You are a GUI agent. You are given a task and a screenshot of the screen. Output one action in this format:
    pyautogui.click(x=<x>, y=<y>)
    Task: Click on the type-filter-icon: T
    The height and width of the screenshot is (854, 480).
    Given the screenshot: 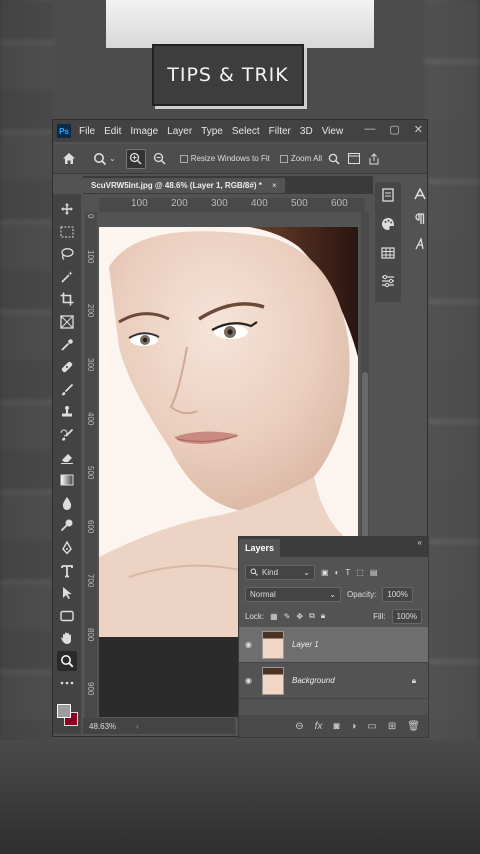 What is the action you would take?
    pyautogui.click(x=347, y=572)
    